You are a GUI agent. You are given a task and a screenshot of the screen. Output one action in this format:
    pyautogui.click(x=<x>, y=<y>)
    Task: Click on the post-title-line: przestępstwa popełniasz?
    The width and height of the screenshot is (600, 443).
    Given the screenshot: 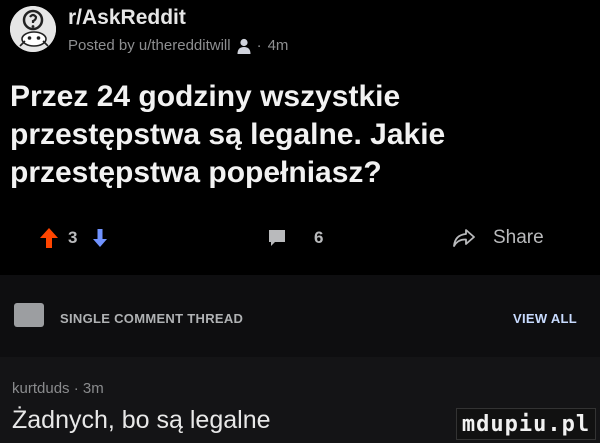 What is the action you would take?
    pyautogui.click(x=196, y=172)
    